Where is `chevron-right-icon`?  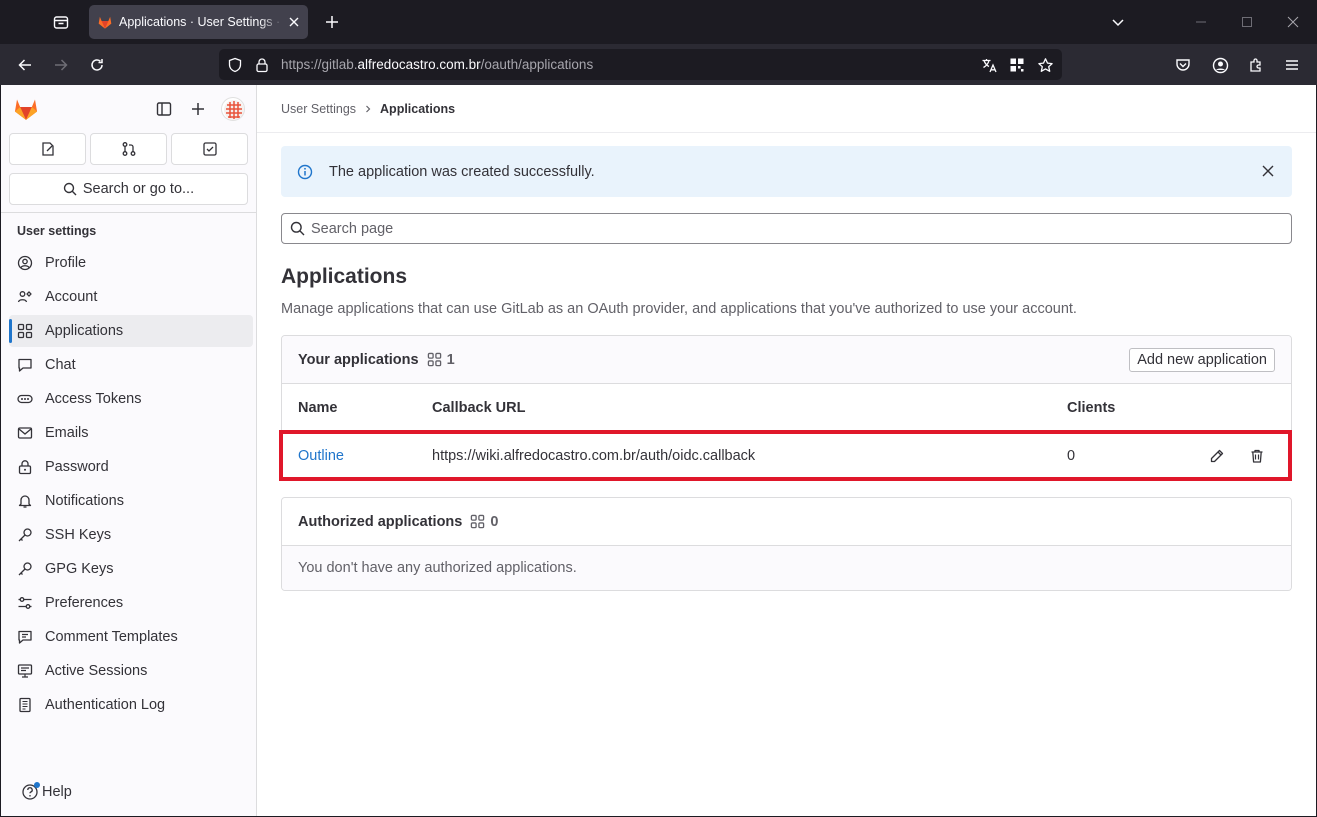
chevron-right-icon is located at coordinates (368, 109).